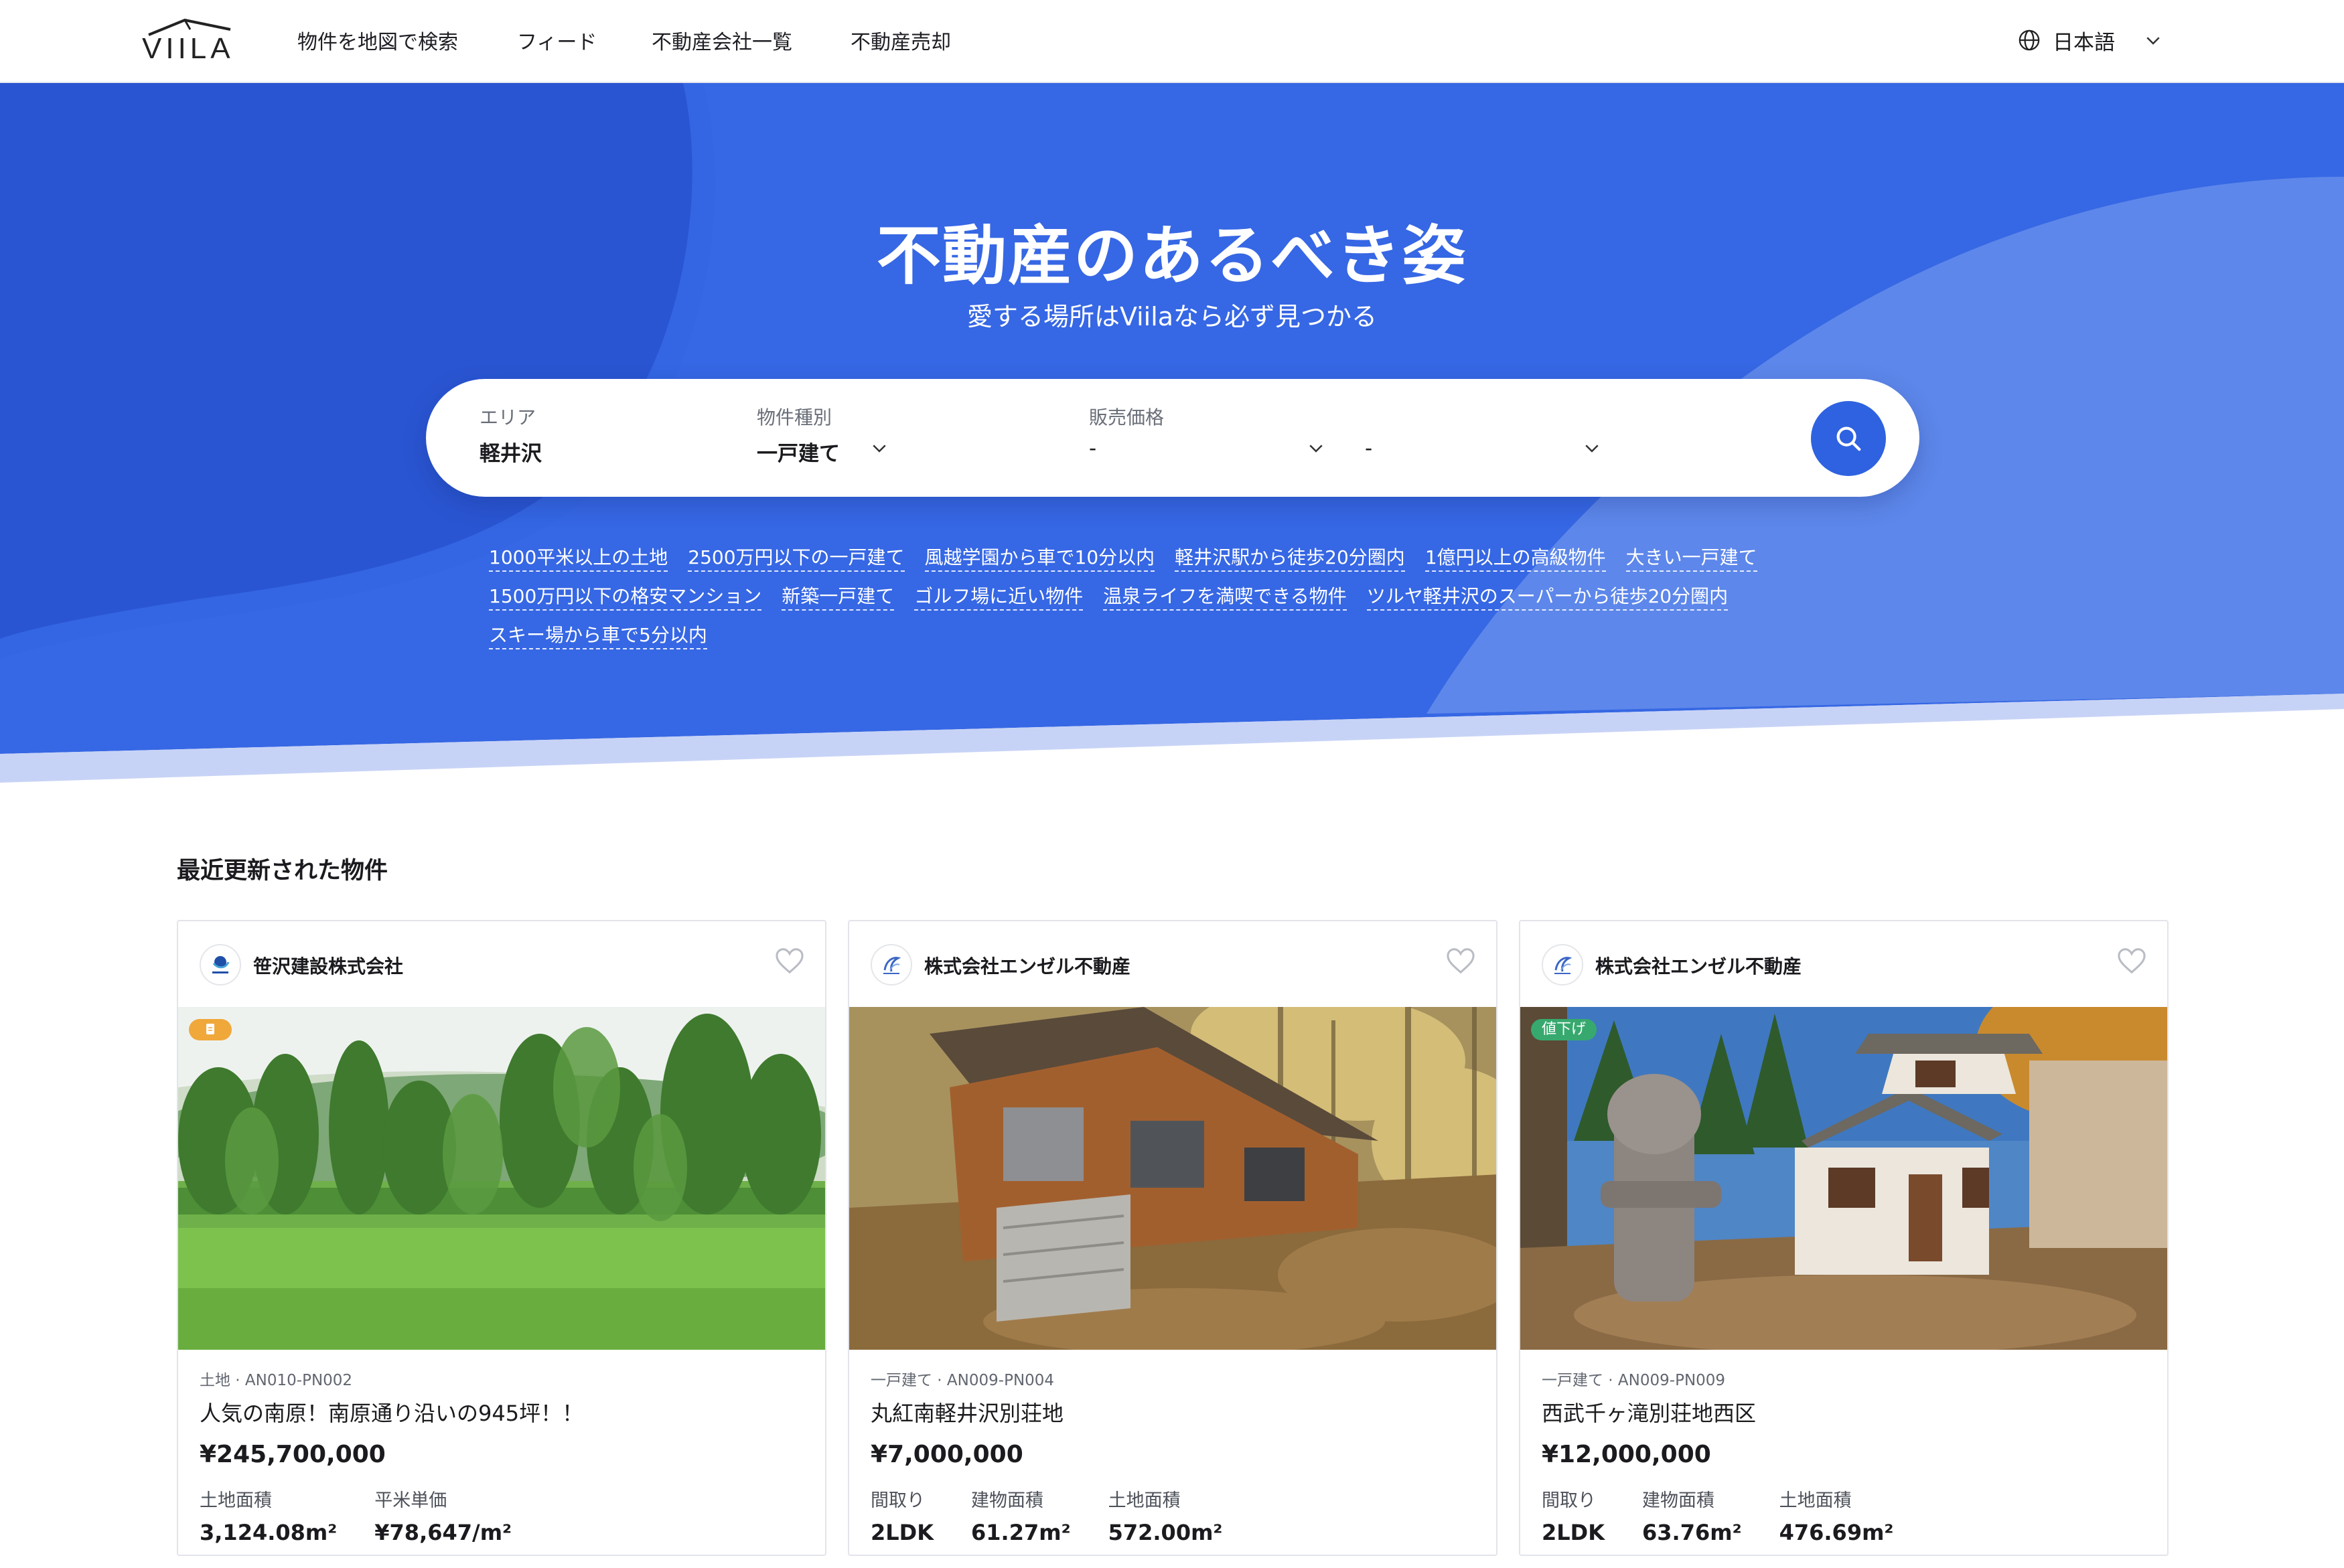 The height and width of the screenshot is (1568, 2344). Describe the element at coordinates (722, 40) in the screenshot. I see `nav-company-list: 不動産会社一覧` at that location.